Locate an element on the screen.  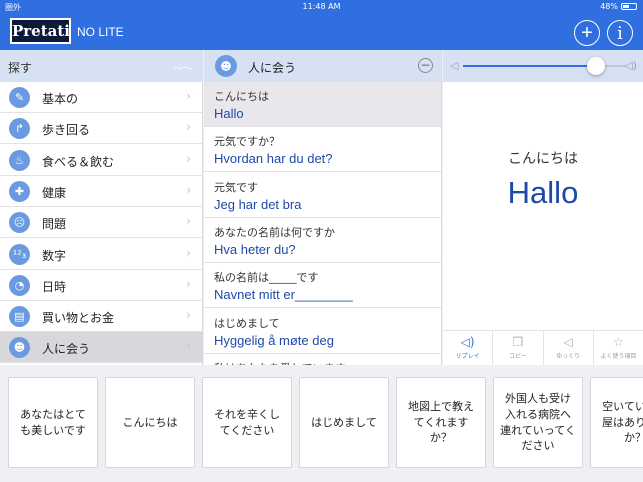
tool-button-4: ☆ よく使う項目 is located at coordinates (618, 348).